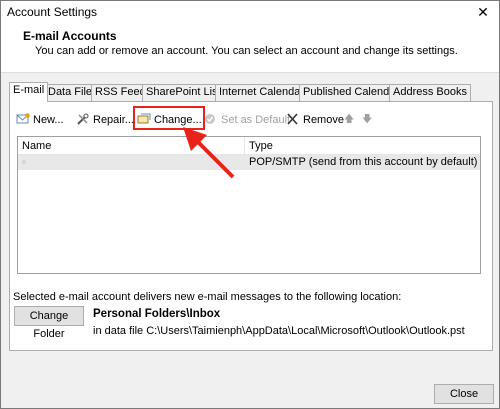  I want to click on check-circle-icon, so click(211, 118).